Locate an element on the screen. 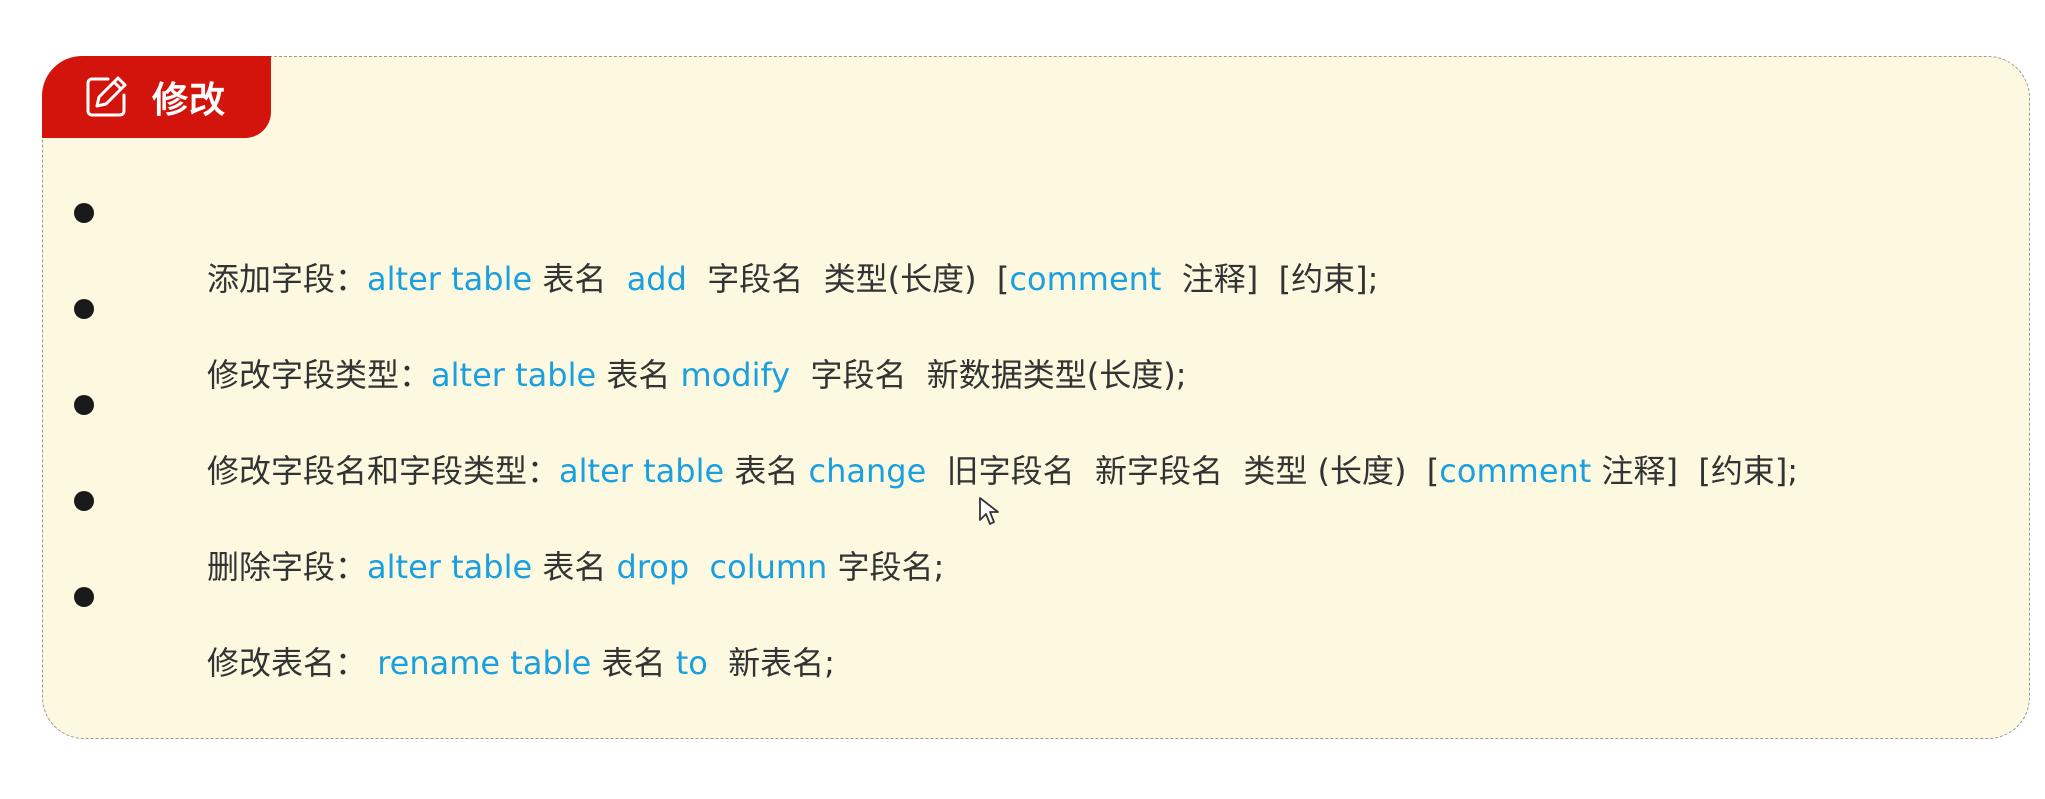 The width and height of the screenshot is (2045, 799). section-tag: 修改 is located at coordinates (156, 97).